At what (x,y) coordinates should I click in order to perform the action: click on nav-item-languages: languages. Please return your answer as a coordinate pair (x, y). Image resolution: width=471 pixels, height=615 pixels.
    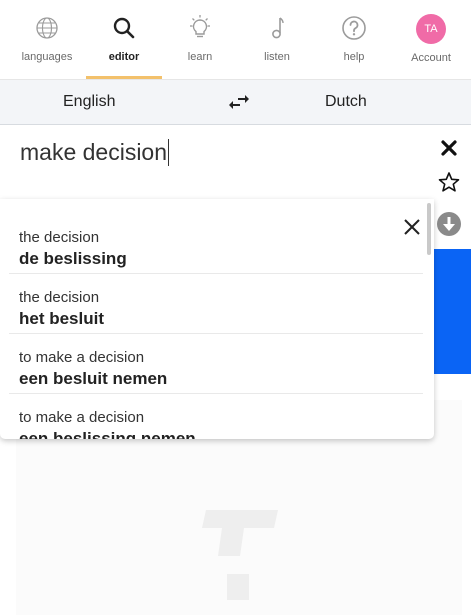
    Looking at the image, I should click on (47, 39).